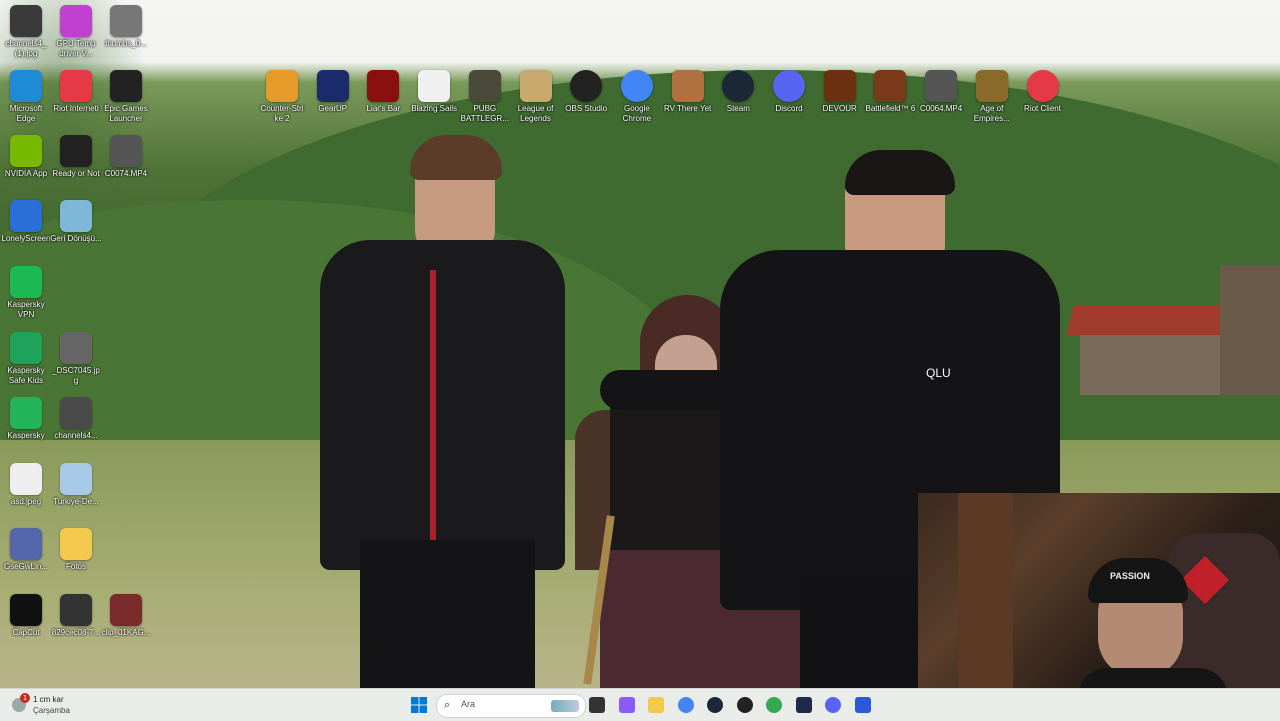 This screenshot has height=721, width=1280. Describe the element at coordinates (26, 610) in the screenshot. I see `capcut-icon` at that location.